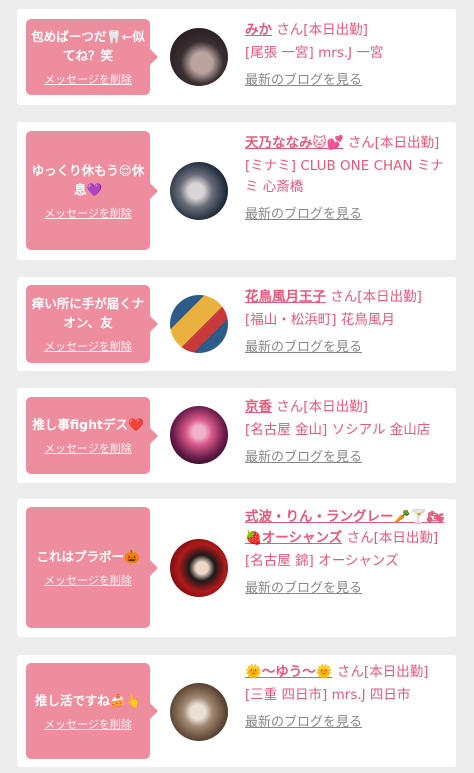 The image size is (474, 773). I want to click on message-bubble: 包めばーつだ🦷←似てね？笑 メッセージを削除, so click(92, 57).